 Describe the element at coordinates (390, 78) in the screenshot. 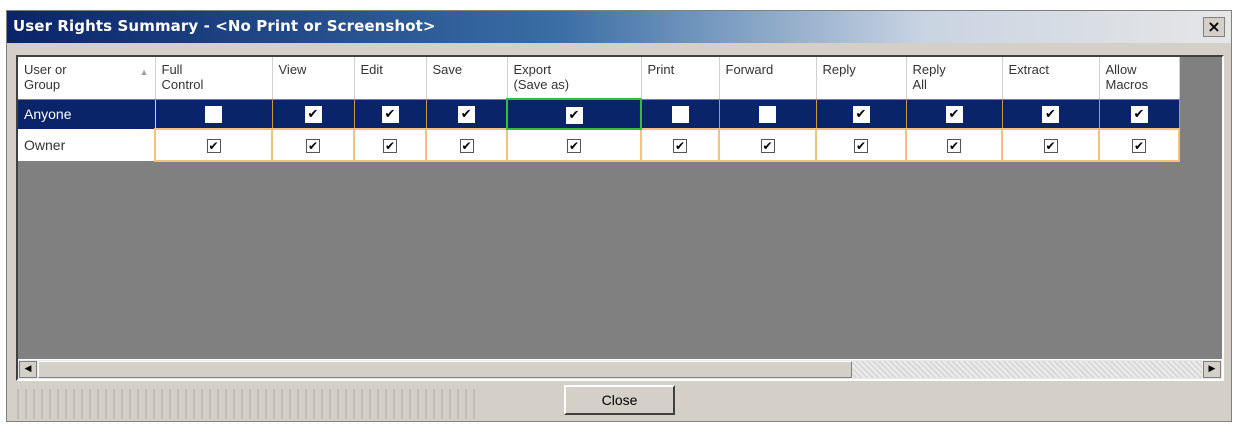

I see `column-header-edit: Edit` at that location.